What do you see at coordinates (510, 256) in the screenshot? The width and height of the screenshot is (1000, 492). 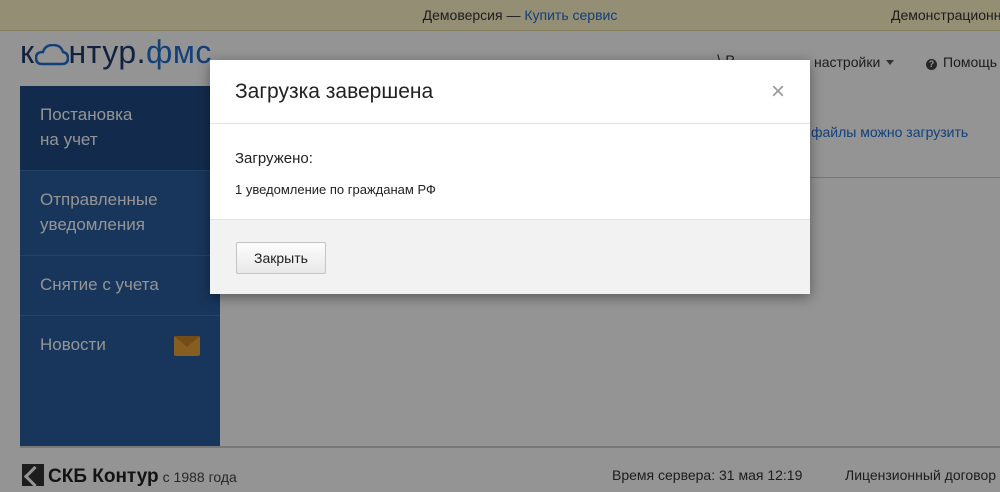 I see `modal-footer: Закрыть` at bounding box center [510, 256].